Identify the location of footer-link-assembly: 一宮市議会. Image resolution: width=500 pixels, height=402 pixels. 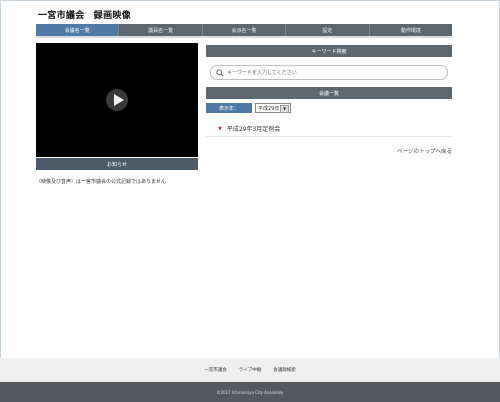
(215, 370).